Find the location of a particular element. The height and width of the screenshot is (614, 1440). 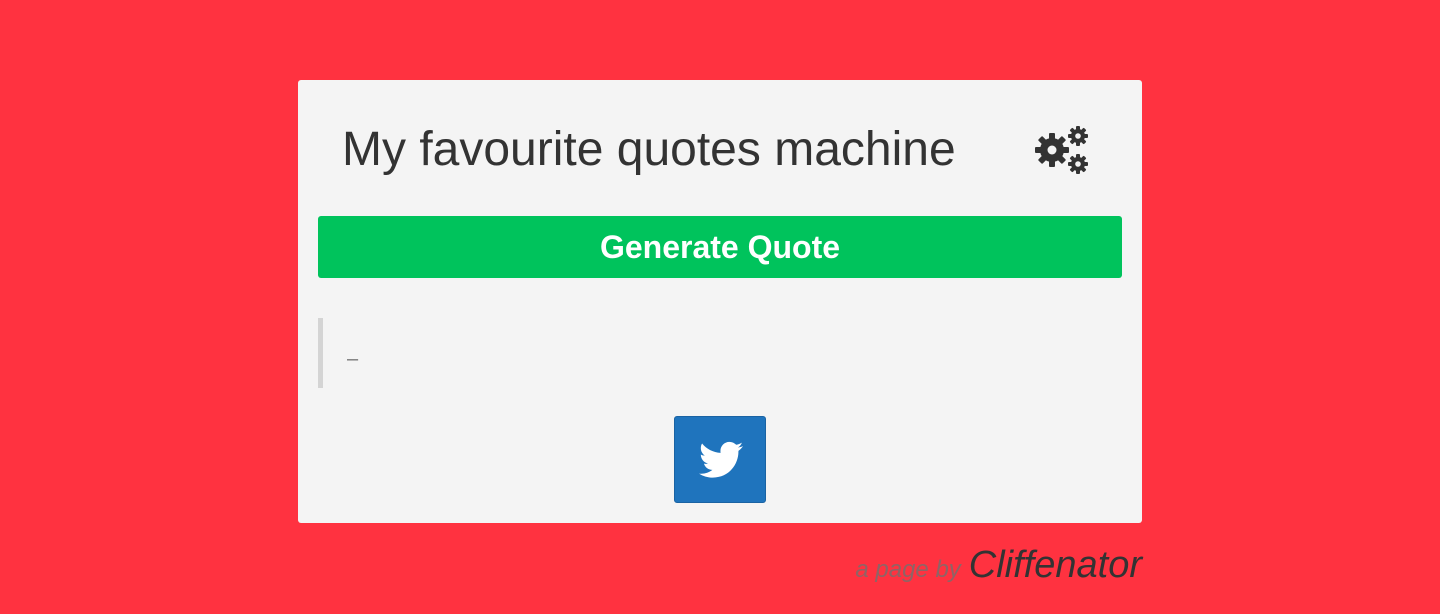

page-title: My favourite quotes machine is located at coordinates (649, 149).